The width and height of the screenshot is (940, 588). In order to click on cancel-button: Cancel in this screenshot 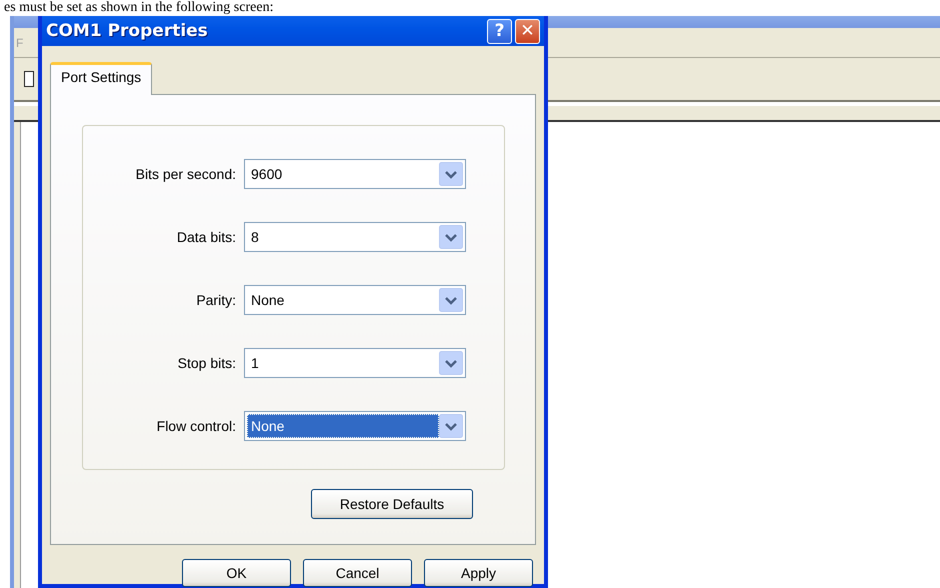, I will do `click(357, 573)`.